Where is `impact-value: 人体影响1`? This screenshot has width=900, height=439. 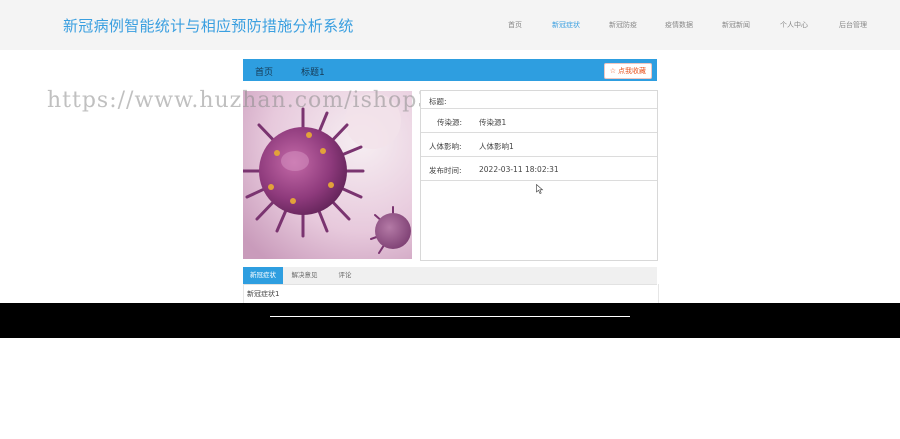 impact-value: 人体影响1 is located at coordinates (496, 146).